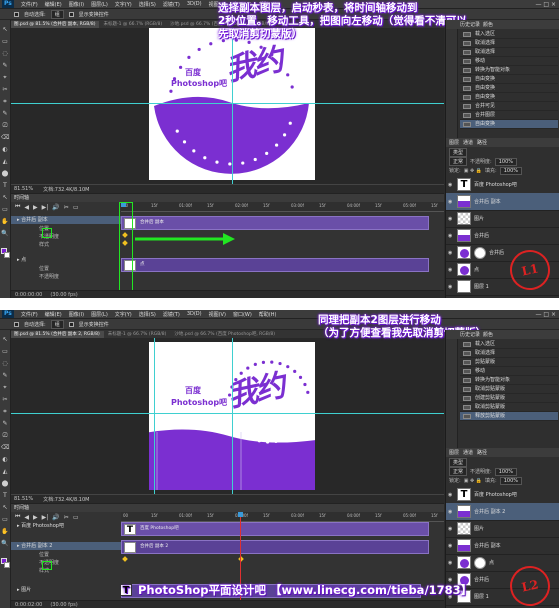 The width and height of the screenshot is (559, 609). What do you see at coordinates (275, 223) in the screenshot?
I see `timeline-track: 合并后 副本` at bounding box center [275, 223].